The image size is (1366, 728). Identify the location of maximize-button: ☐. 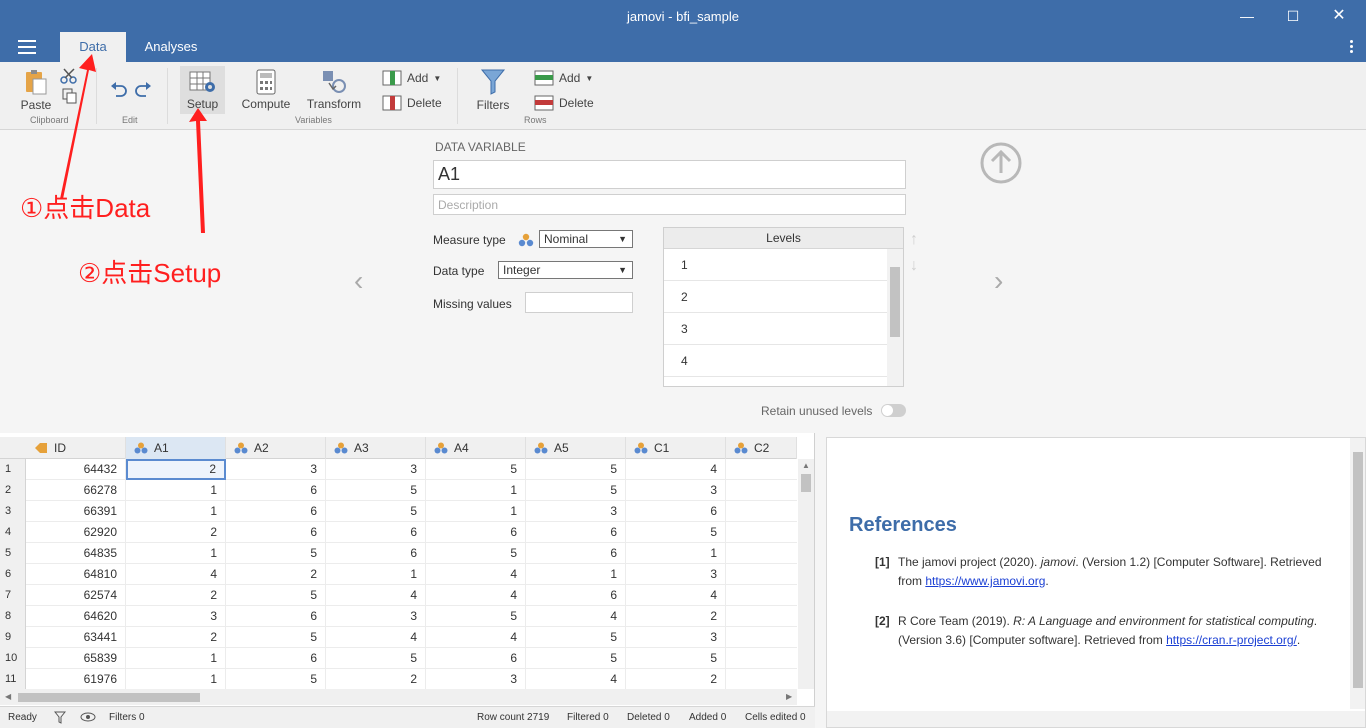
(1293, 16).